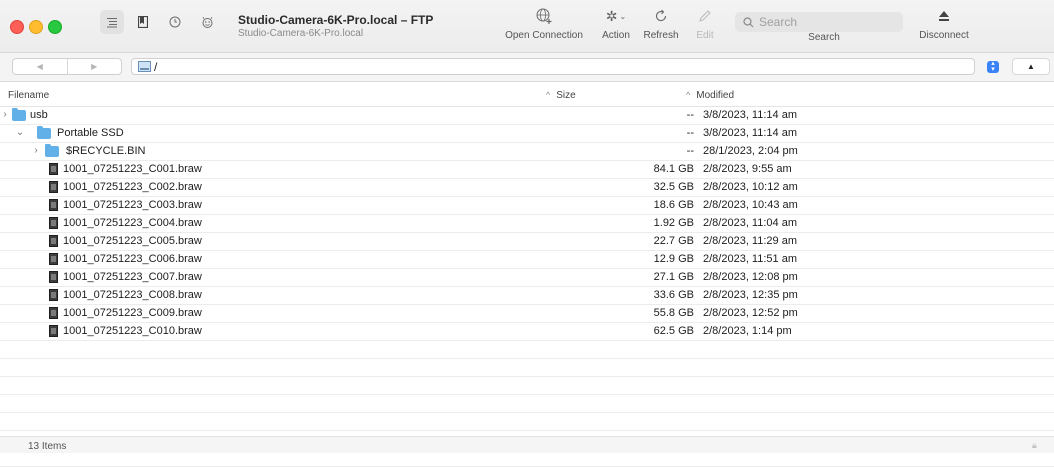 This screenshot has width=1054, height=467. I want to click on outline-view-button, so click(112, 22).